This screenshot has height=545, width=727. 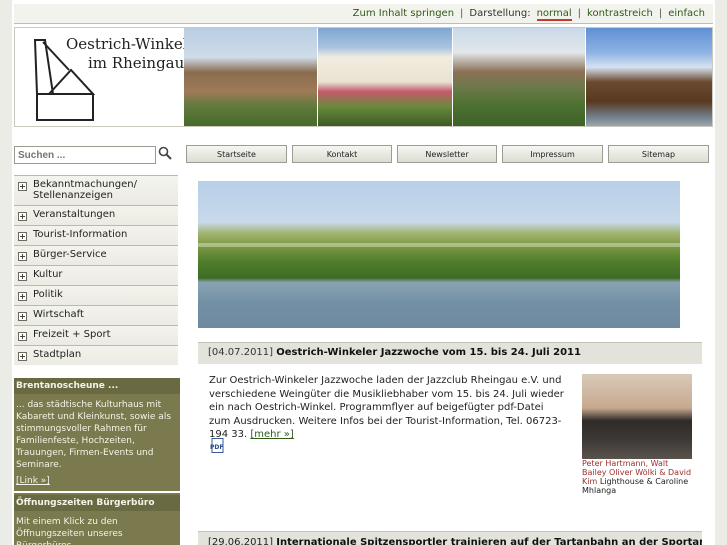 I want to click on sidebar-item-tourist-info: Tourist-Information, so click(x=96, y=235).